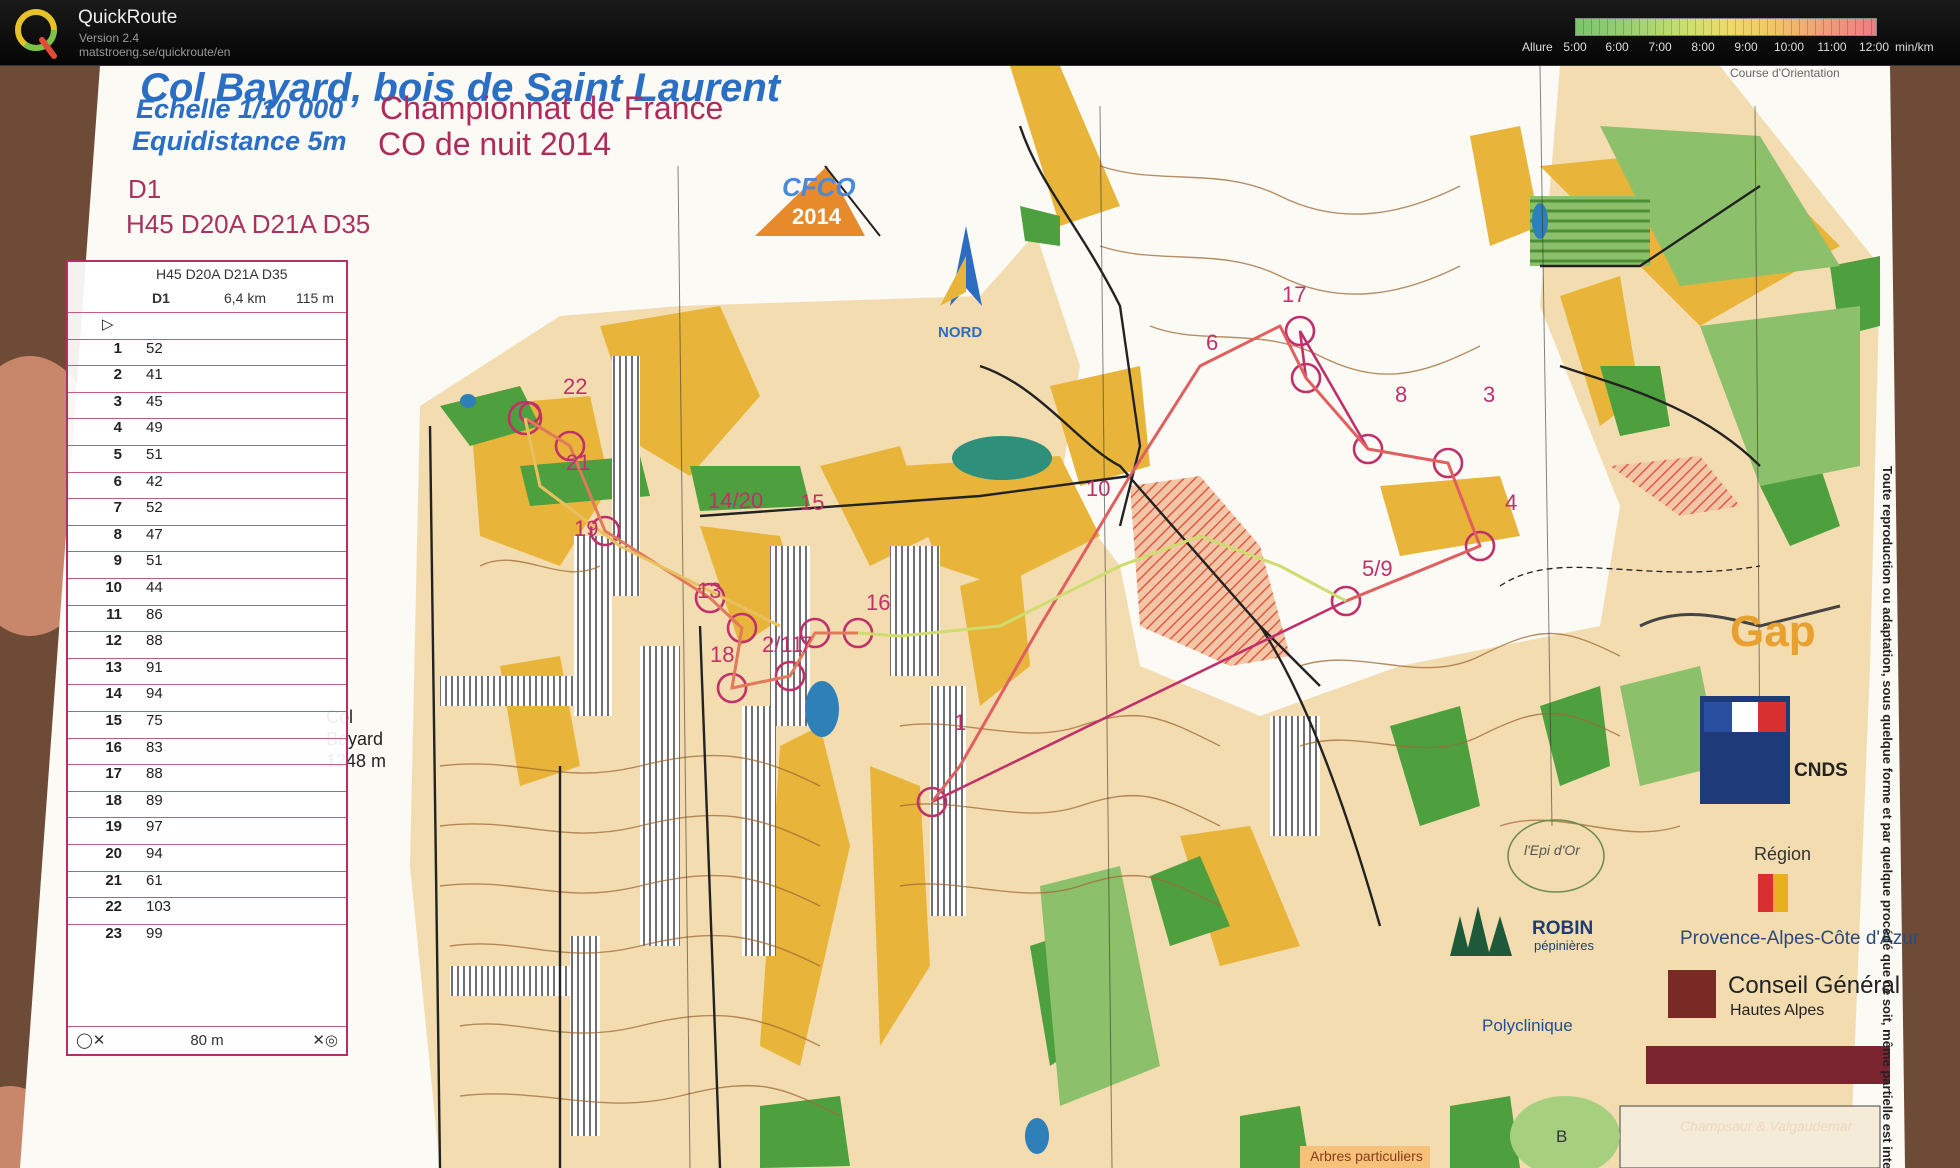  I want to click on desc-row: 13 91, so click(207, 671).